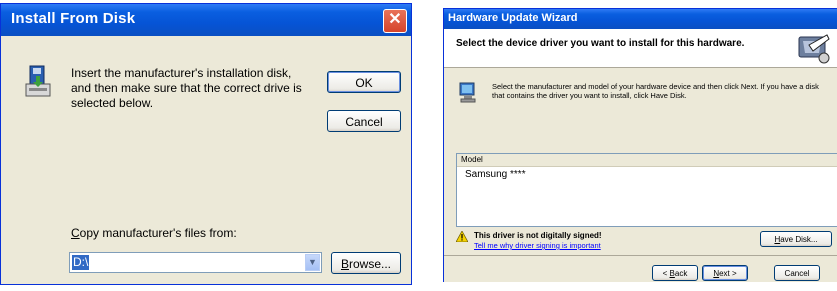 Image resolution: width=837 pixels, height=291 pixels. What do you see at coordinates (81, 262) in the screenshot?
I see `source-path-value: D:\` at bounding box center [81, 262].